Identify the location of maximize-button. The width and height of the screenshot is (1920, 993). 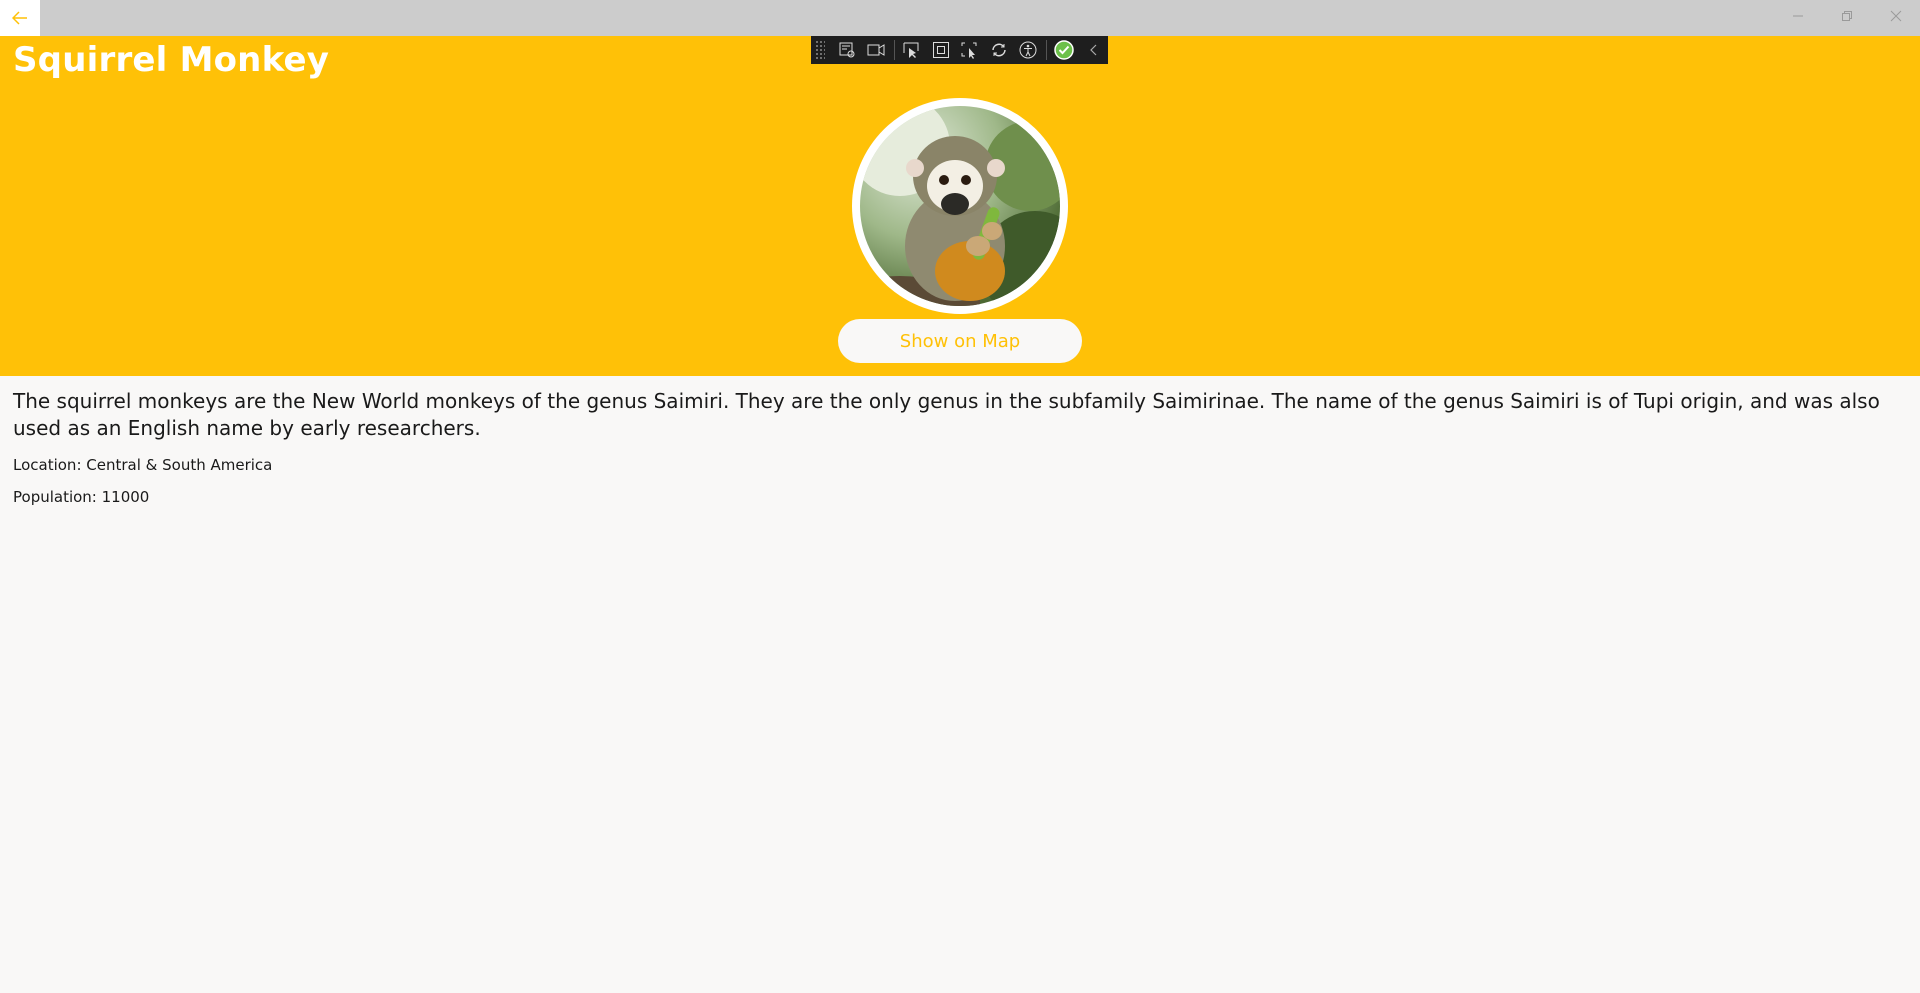
(1846, 16).